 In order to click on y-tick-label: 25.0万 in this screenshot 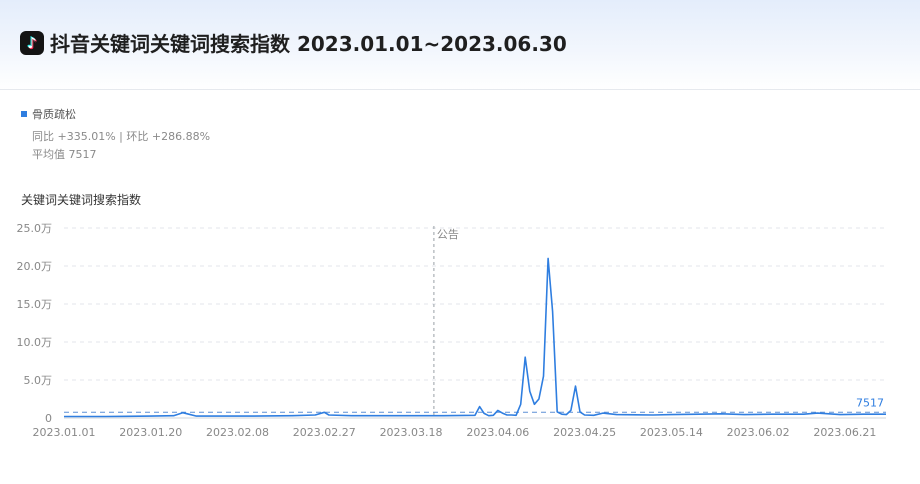, I will do `click(35, 228)`.